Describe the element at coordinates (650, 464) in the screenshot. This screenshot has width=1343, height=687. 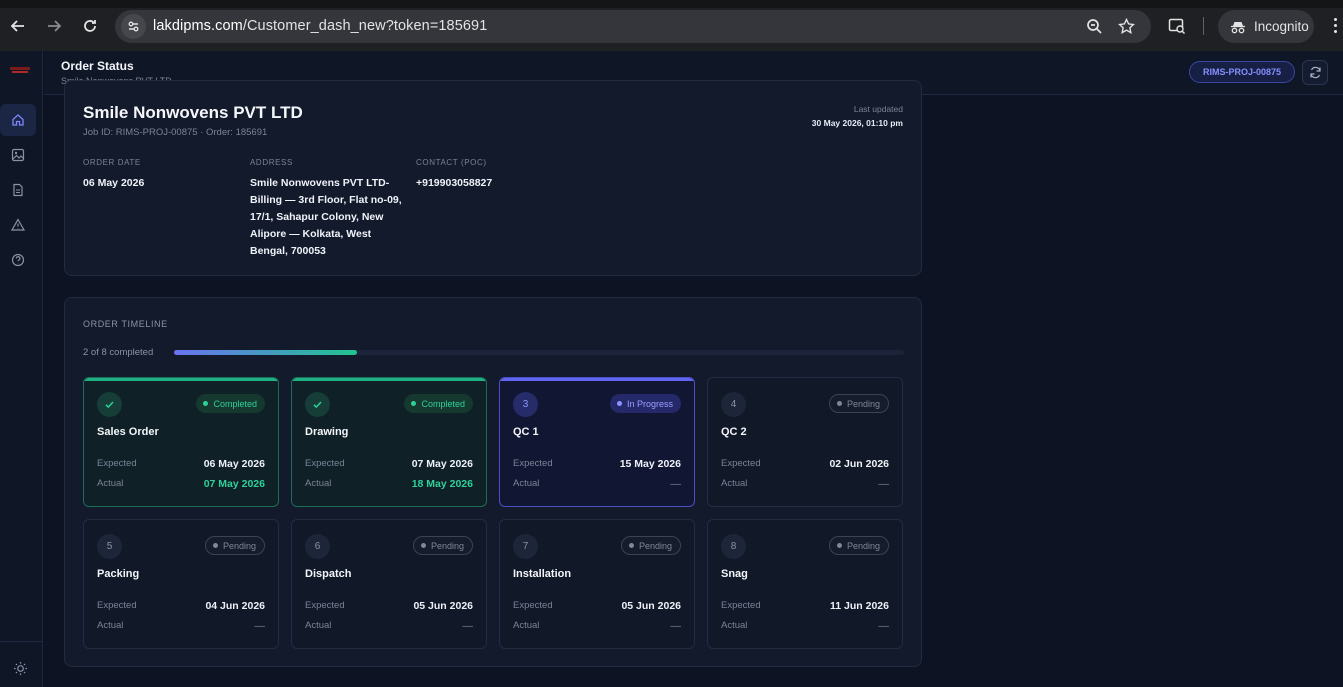
I see `expected-date: 15 May 2026` at that location.